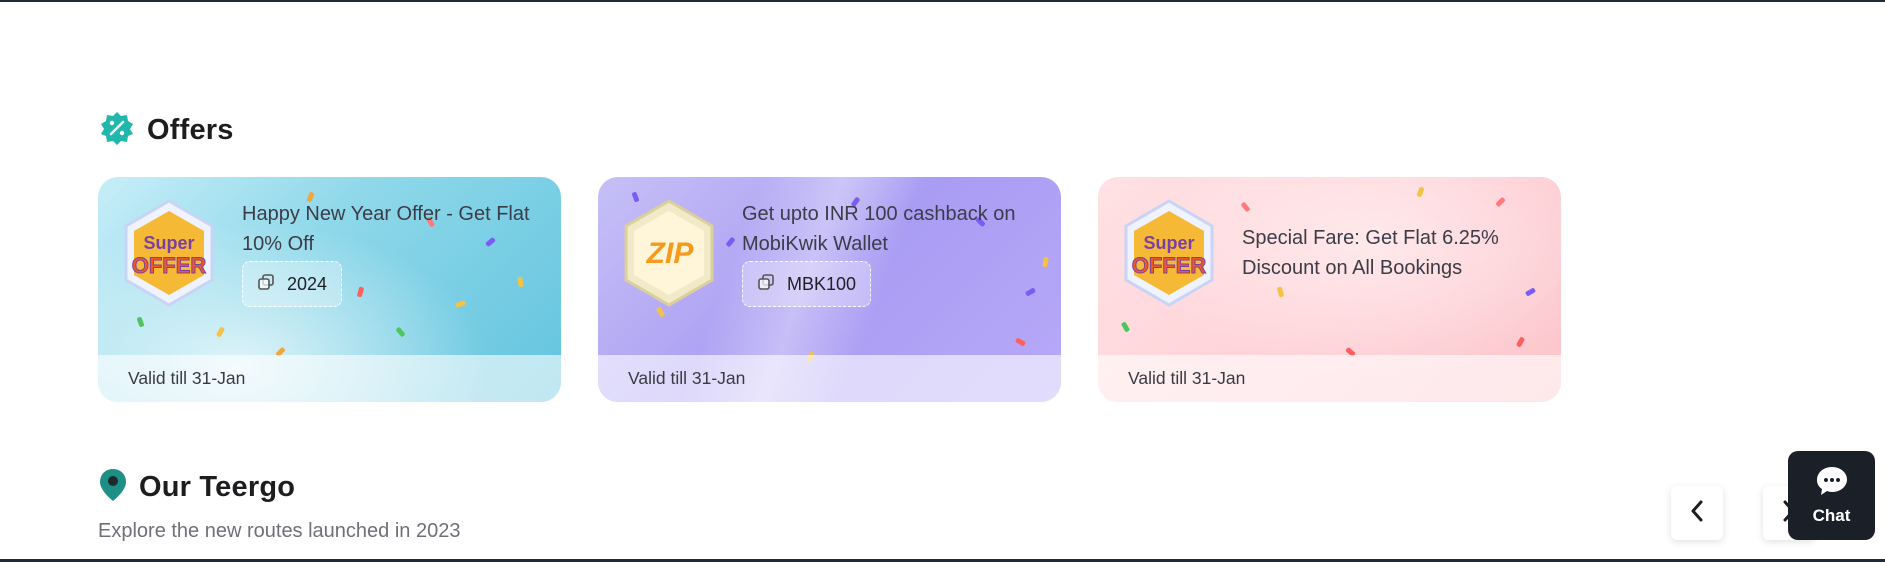  What do you see at coordinates (217, 487) in the screenshot?
I see `teergo-title: Our Teergo` at bounding box center [217, 487].